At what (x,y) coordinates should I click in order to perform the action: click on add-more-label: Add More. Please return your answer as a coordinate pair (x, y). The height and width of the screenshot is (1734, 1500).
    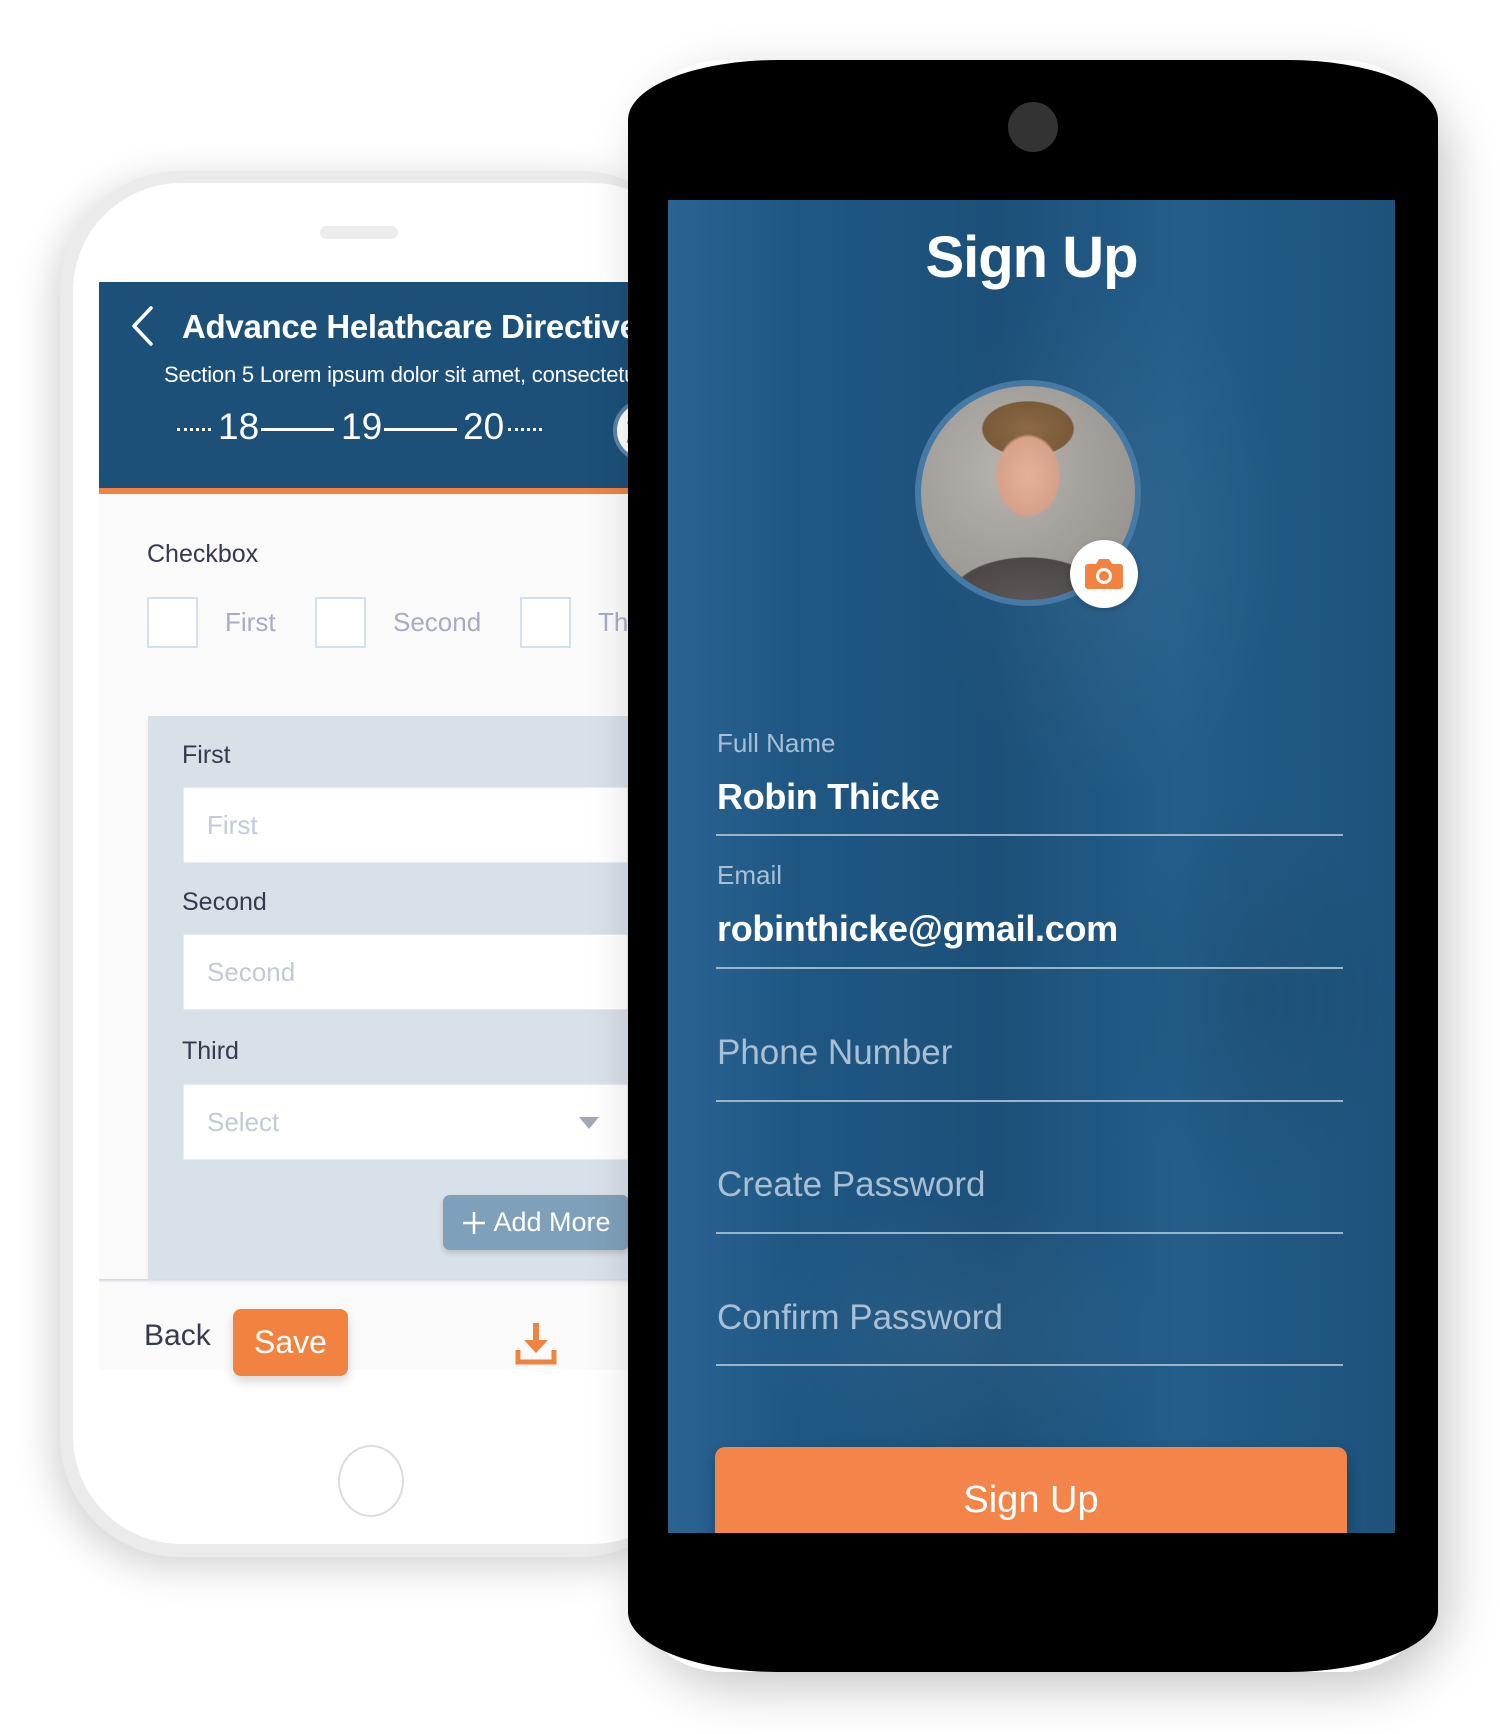
    Looking at the image, I should click on (552, 1222).